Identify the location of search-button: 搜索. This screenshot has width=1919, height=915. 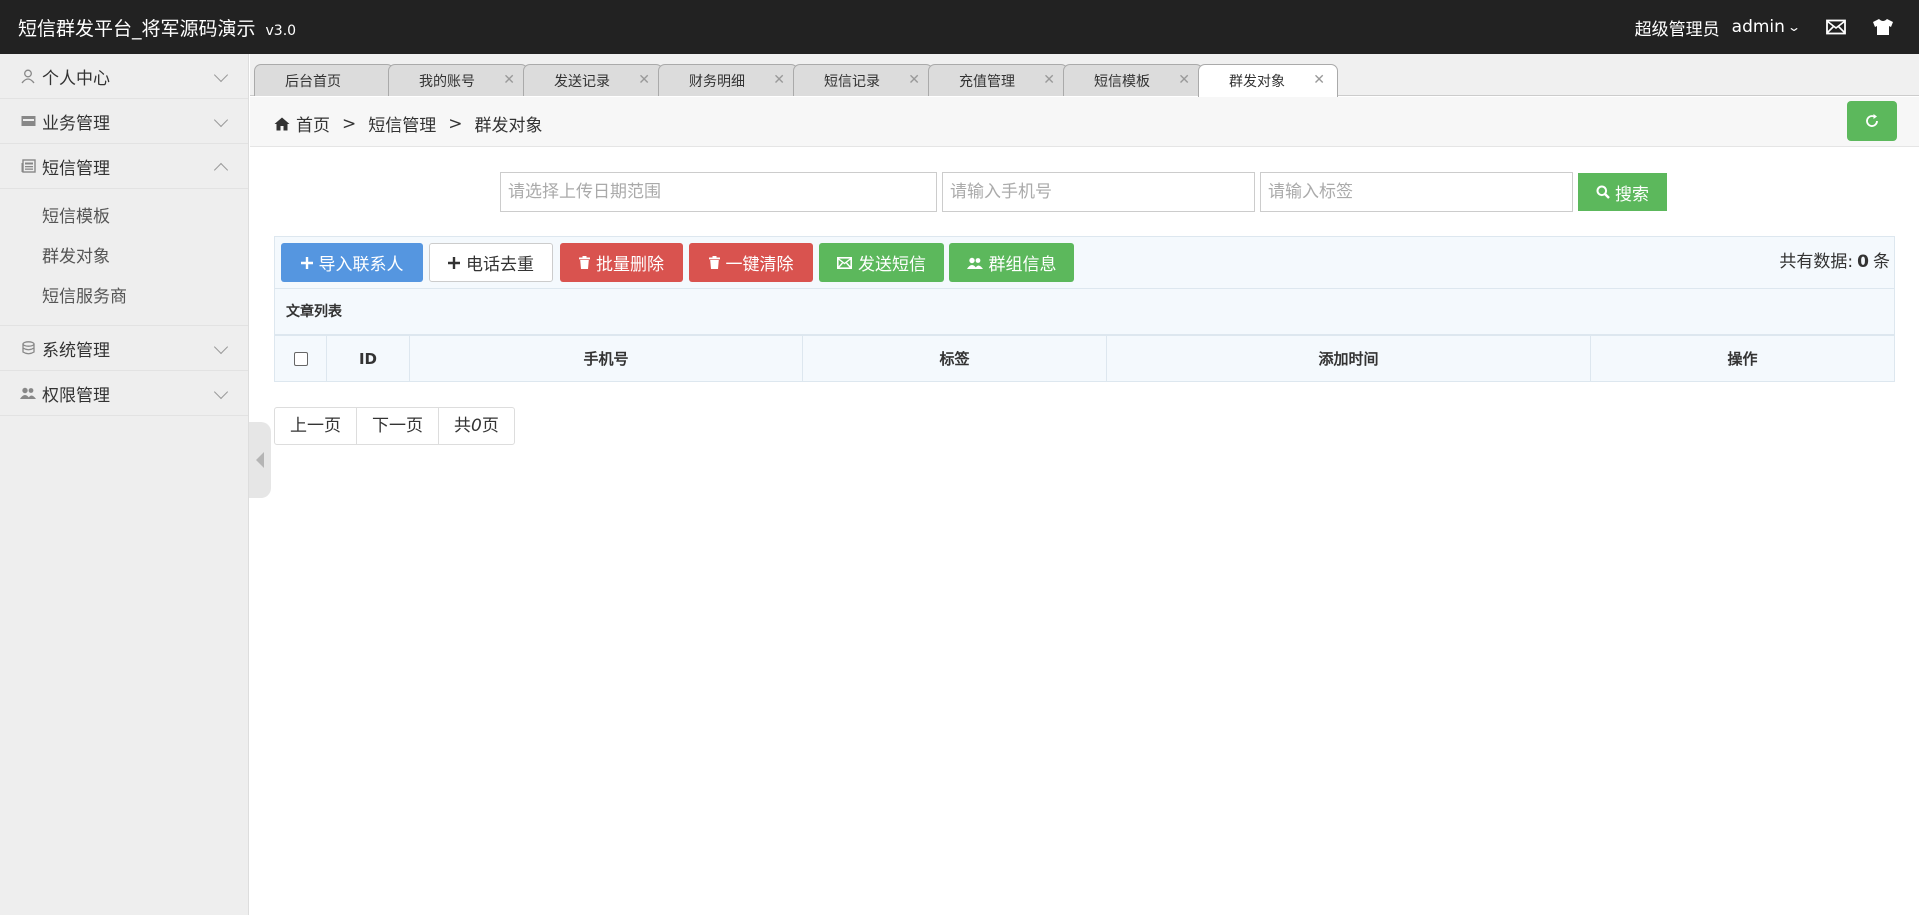
(1622, 192).